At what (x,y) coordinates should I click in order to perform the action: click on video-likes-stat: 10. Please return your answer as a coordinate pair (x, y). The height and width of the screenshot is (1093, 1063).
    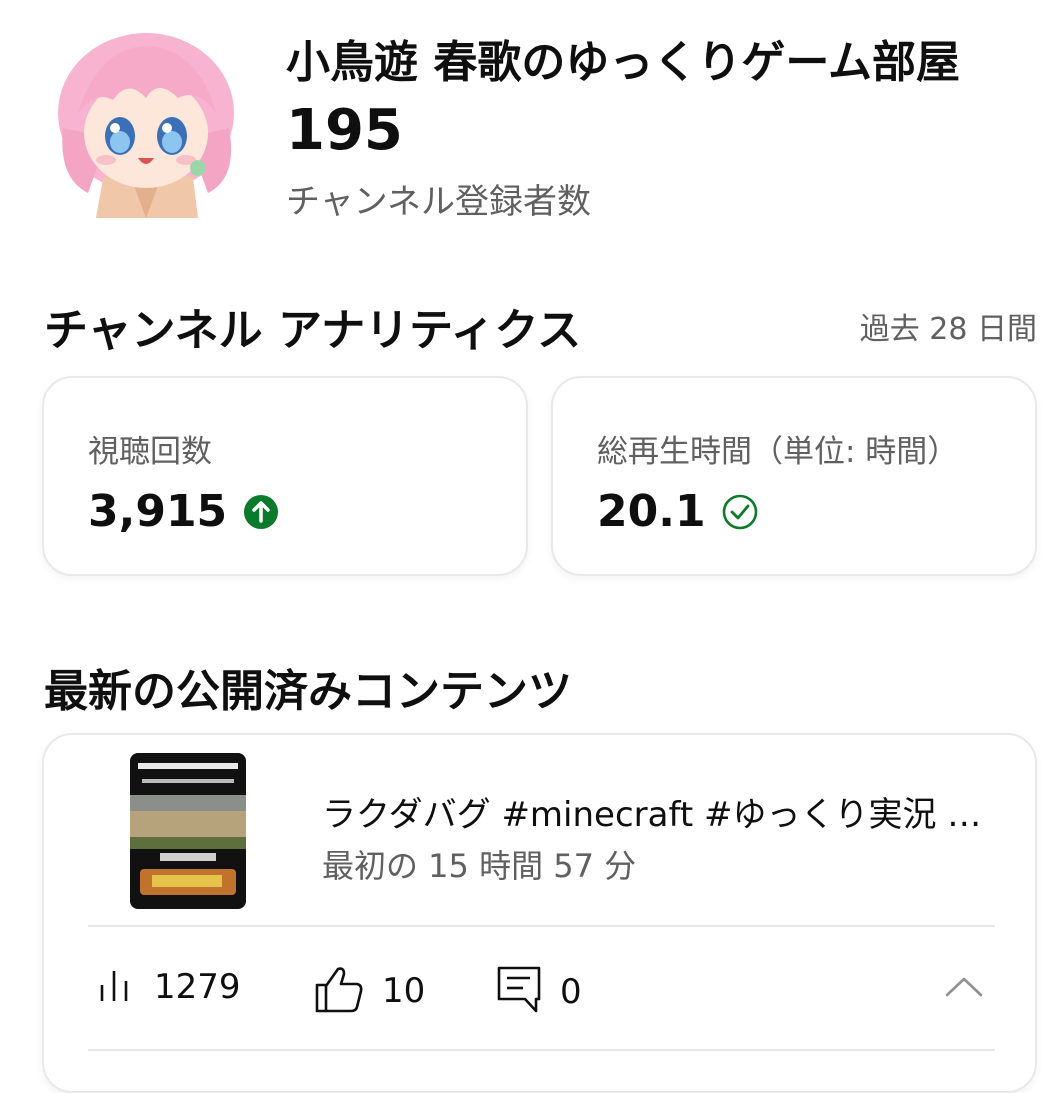
    Looking at the image, I should click on (369, 991).